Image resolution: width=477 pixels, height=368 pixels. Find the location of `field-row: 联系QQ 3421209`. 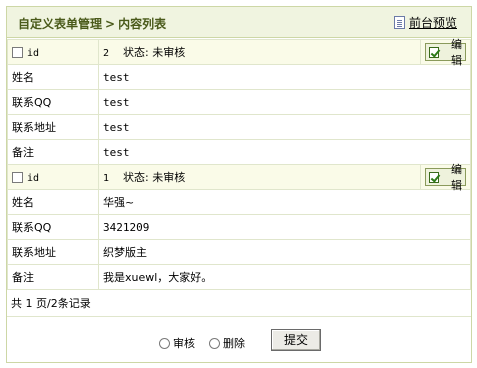

field-row: 联系QQ 3421209 is located at coordinates (239, 227).